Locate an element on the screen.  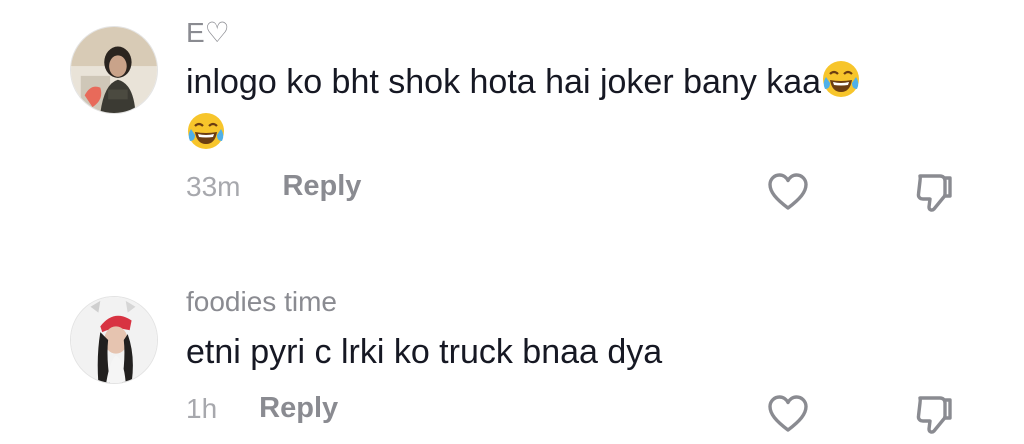
comment-text-content: etni pyri c lrki ko truck bnaa dya is located at coordinates (424, 352).